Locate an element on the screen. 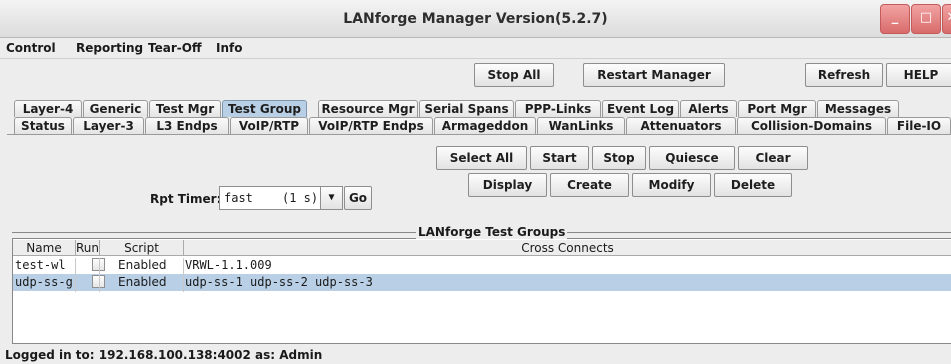  delete-button: Delete is located at coordinates (753, 185).